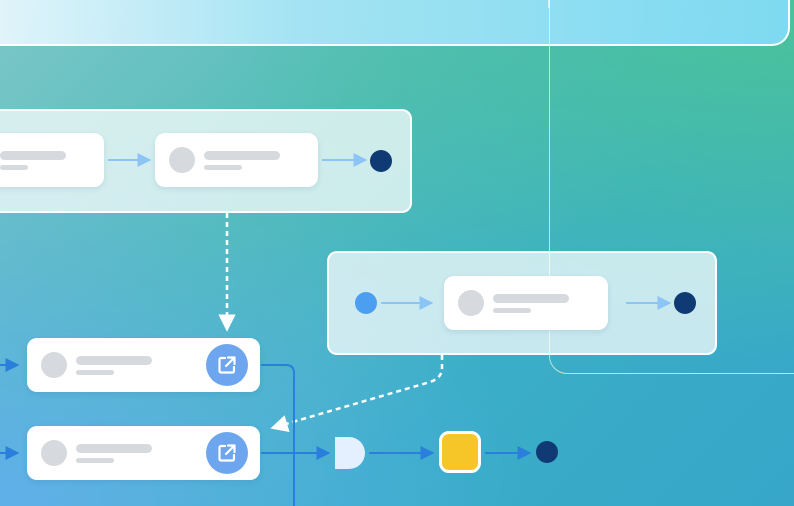 This screenshot has width=794, height=506. I want to click on bus-from-flow1, so click(278, 435).